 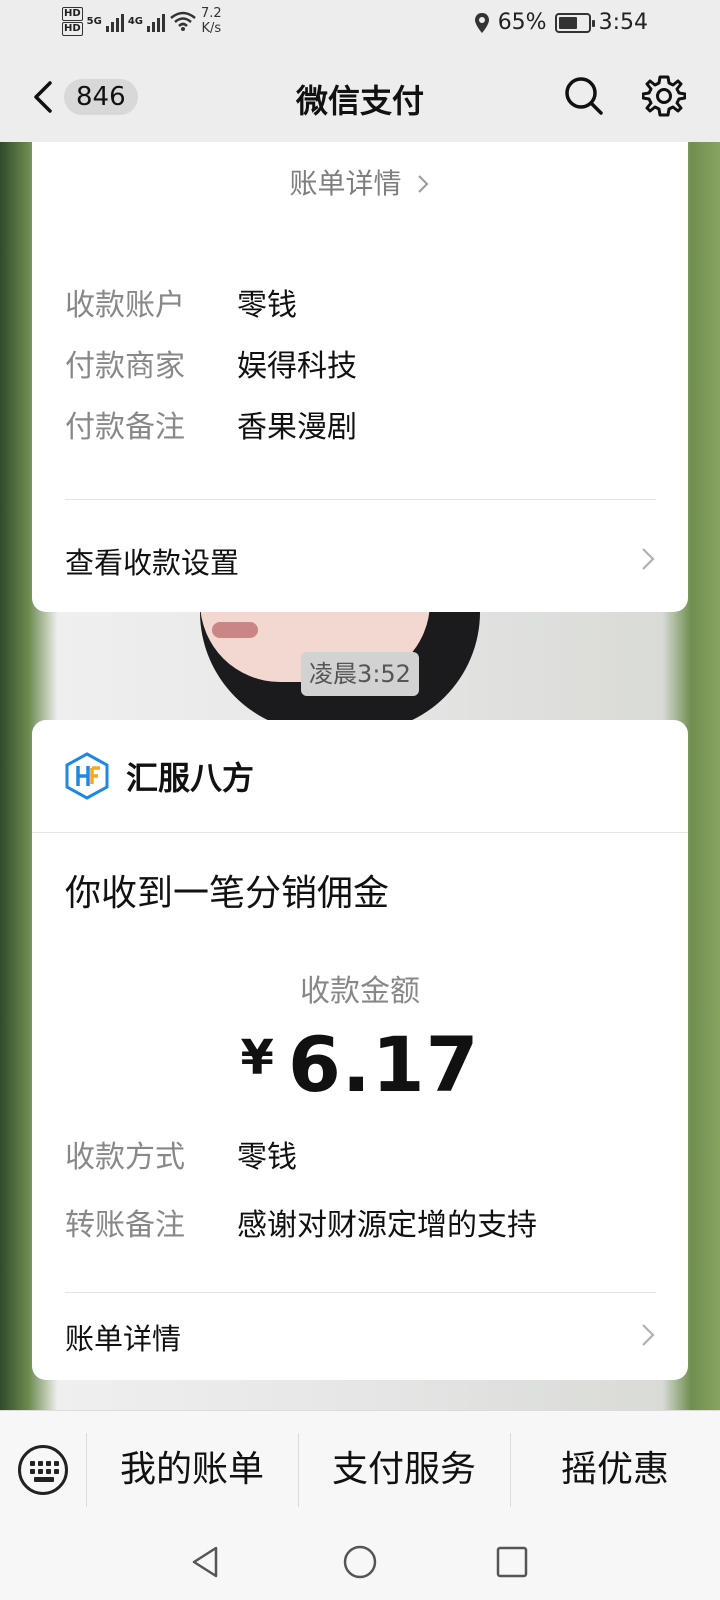 What do you see at coordinates (481, 22) in the screenshot?
I see `location-icon` at bounding box center [481, 22].